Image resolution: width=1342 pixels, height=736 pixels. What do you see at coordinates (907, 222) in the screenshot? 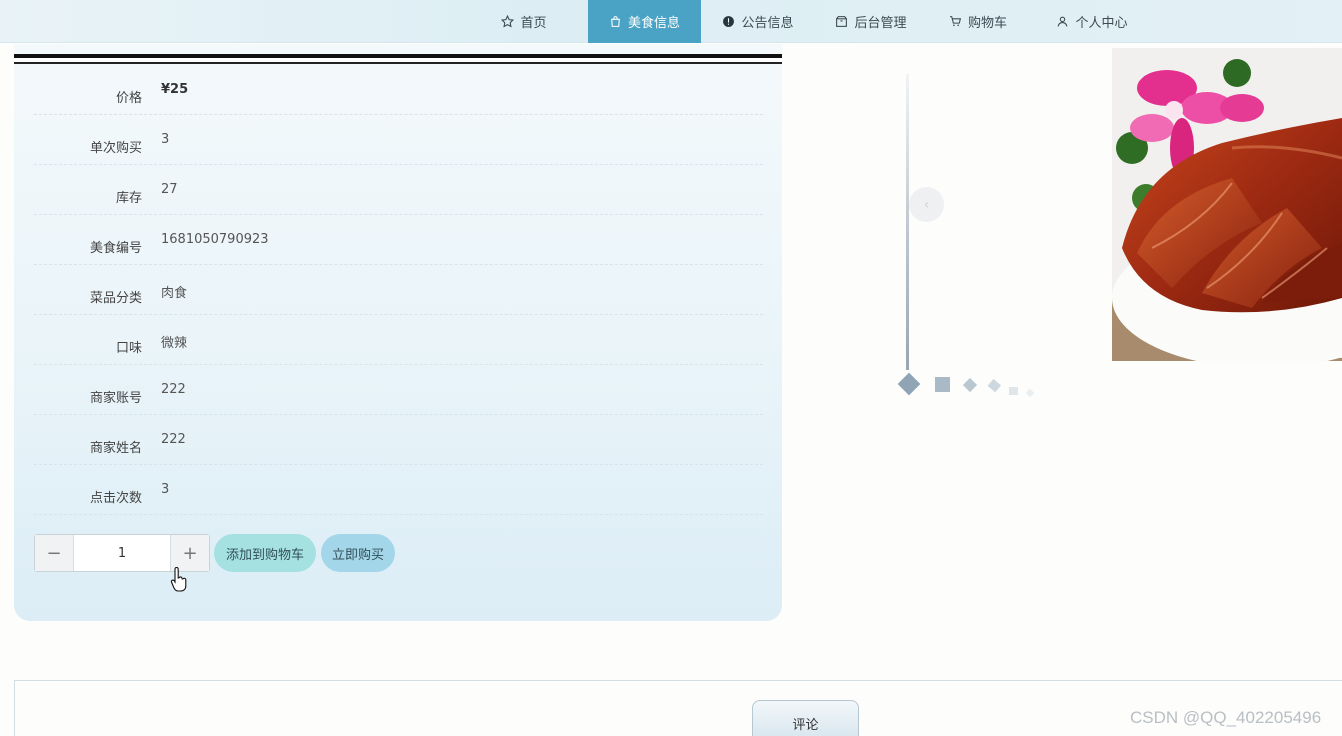
I see `carousel-track-line` at bounding box center [907, 222].